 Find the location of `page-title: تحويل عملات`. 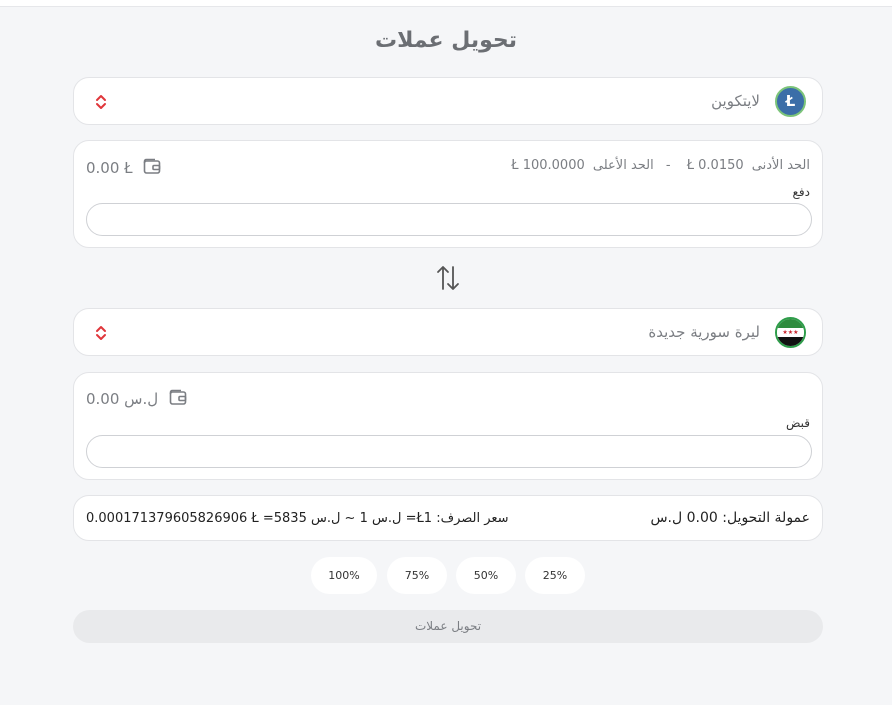

page-title: تحويل عملات is located at coordinates (446, 40).